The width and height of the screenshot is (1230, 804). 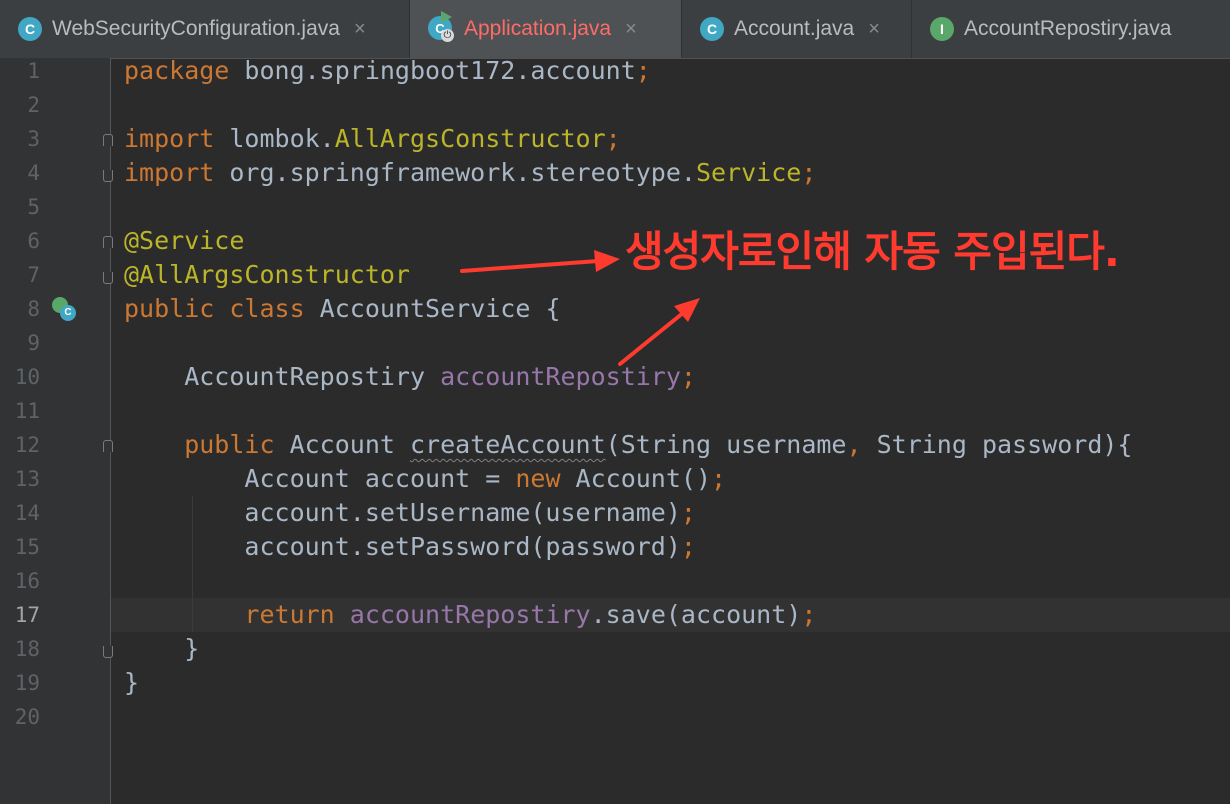 What do you see at coordinates (410, 512) in the screenshot?
I see `code-line-14: account.setUsername(username);` at bounding box center [410, 512].